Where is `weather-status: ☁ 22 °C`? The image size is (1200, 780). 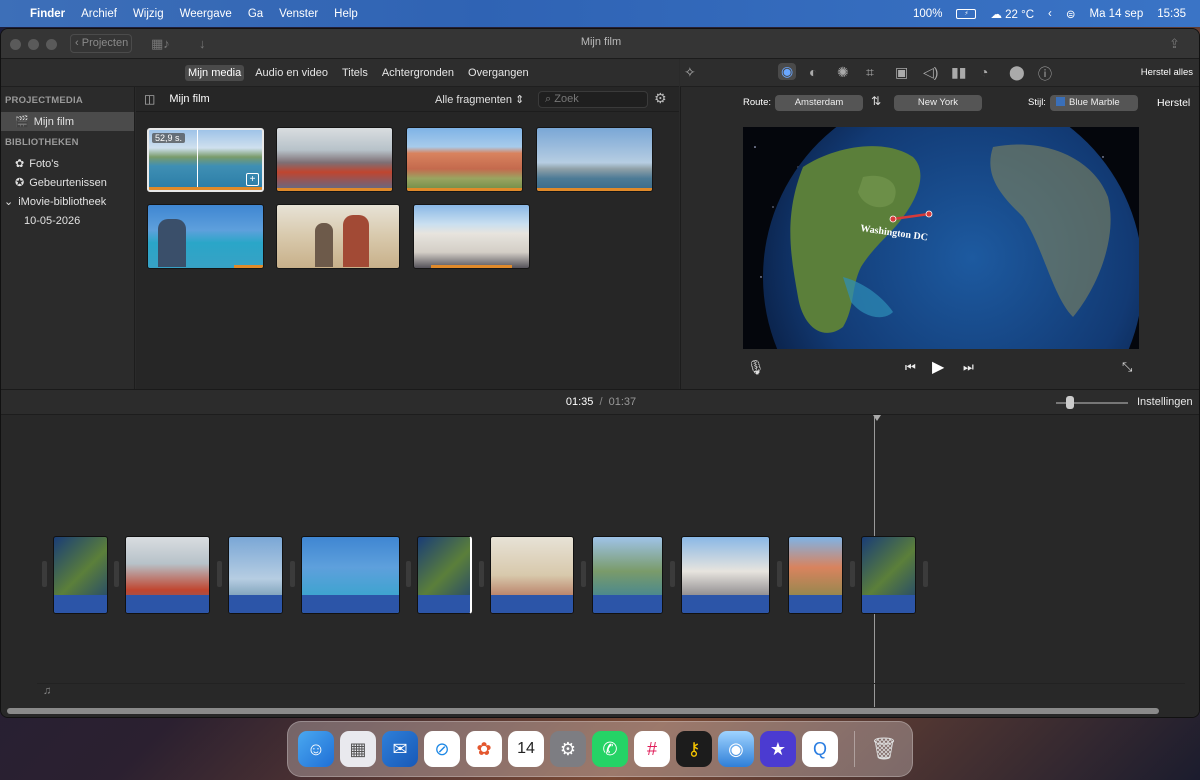
weather-status: ☁ 22 °C is located at coordinates (1012, 14).